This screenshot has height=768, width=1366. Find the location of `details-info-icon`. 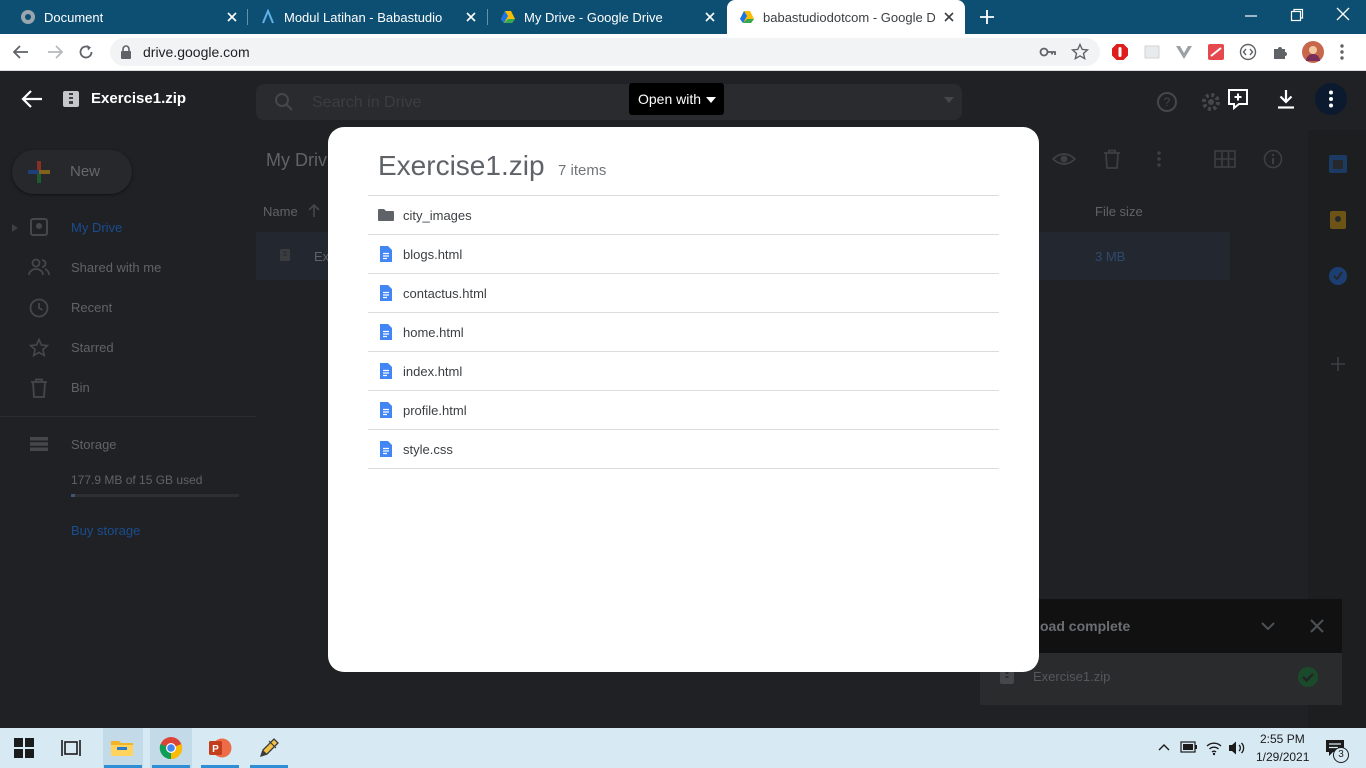

details-info-icon is located at coordinates (1273, 159).